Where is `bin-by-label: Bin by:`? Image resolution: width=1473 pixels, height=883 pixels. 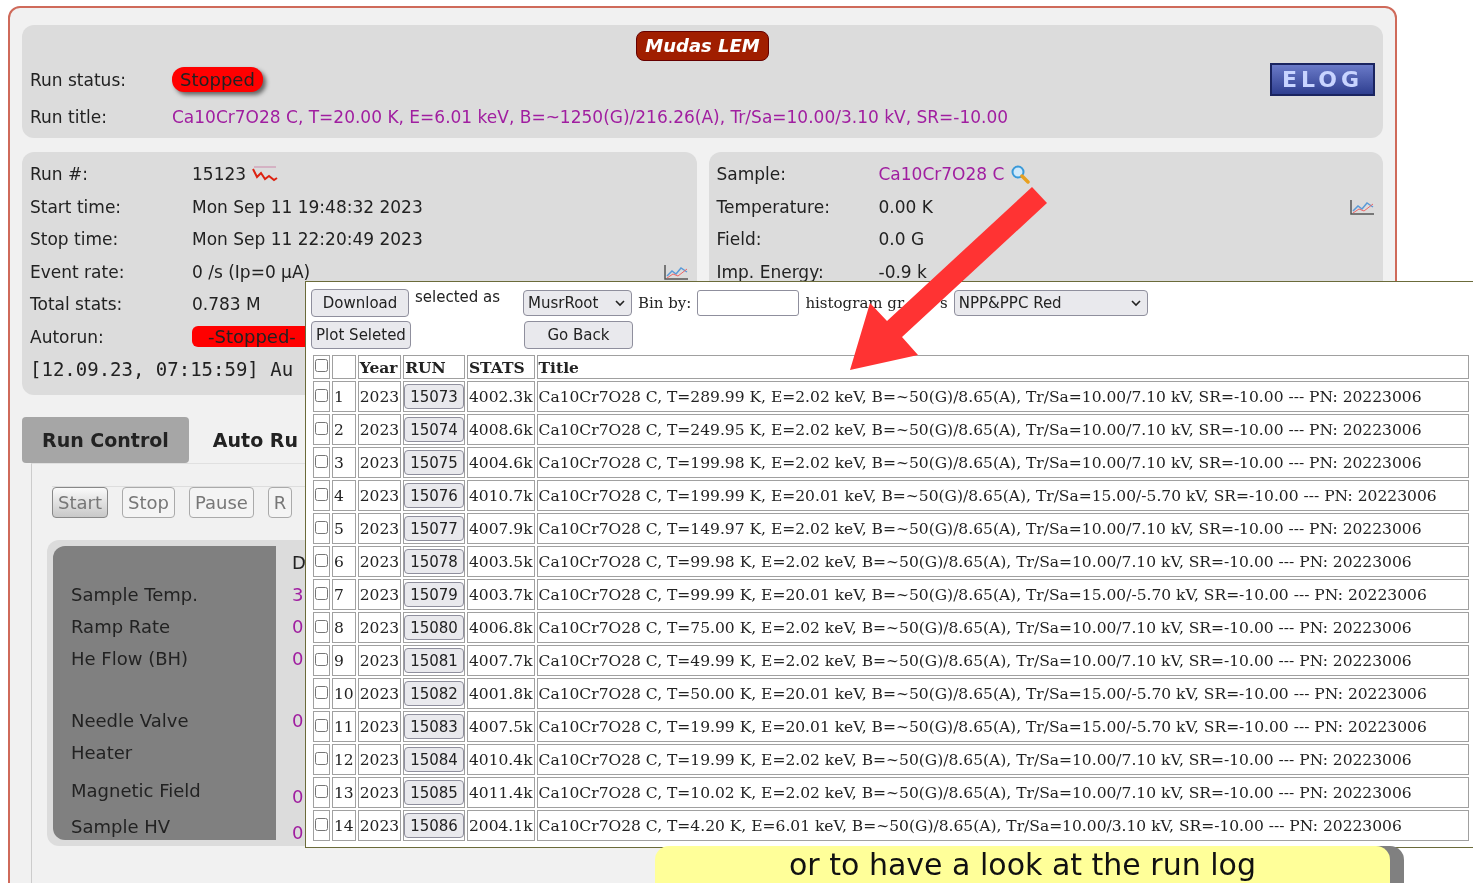
bin-by-label: Bin by: is located at coordinates (665, 302).